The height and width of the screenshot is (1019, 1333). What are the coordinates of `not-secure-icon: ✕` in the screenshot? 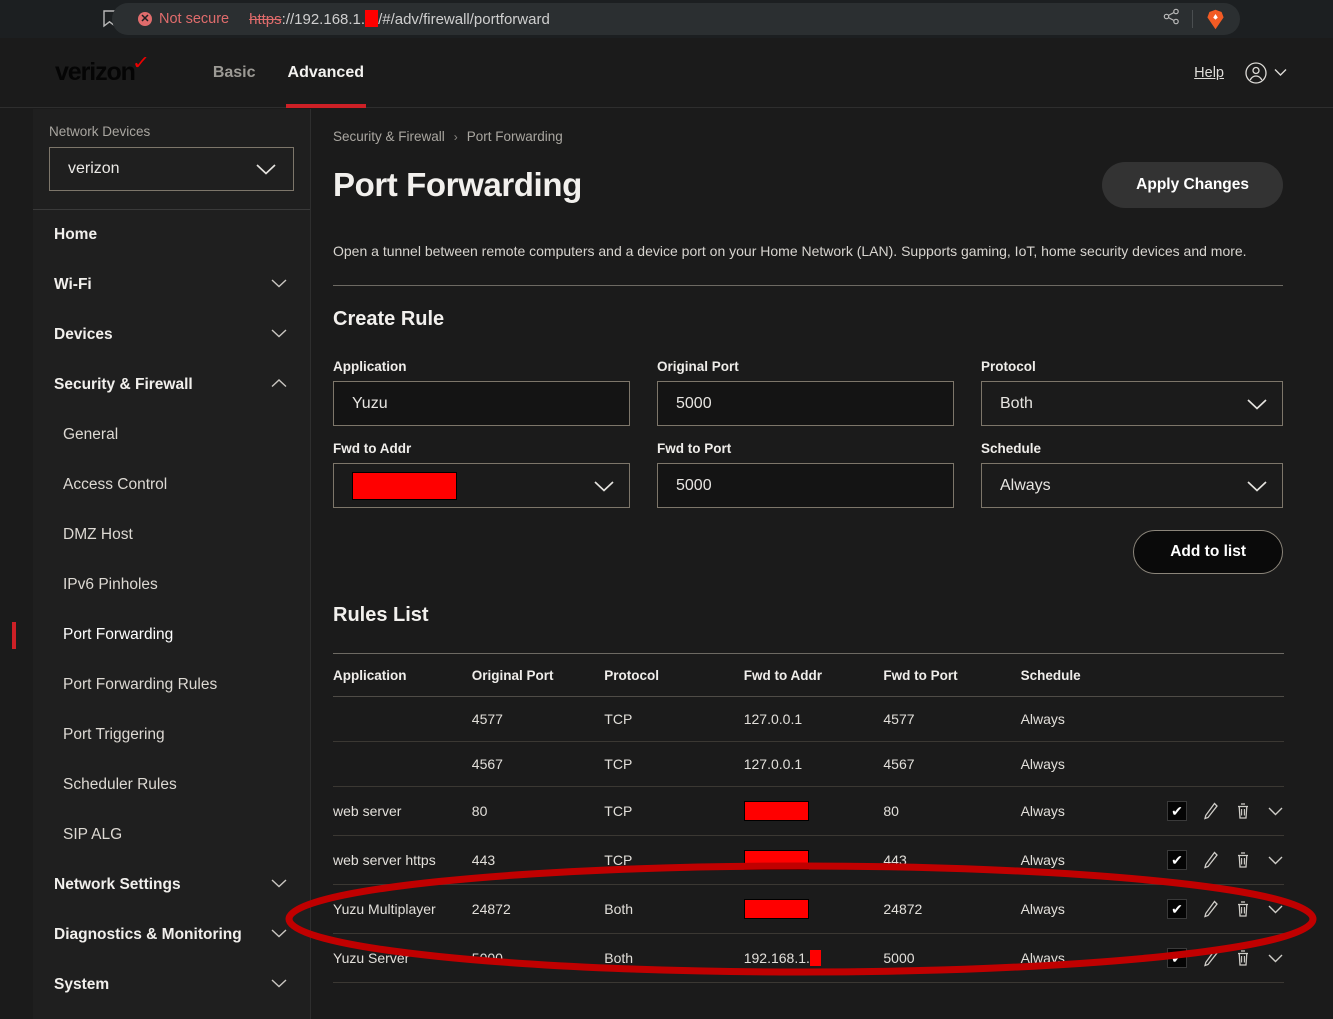 It's located at (145, 19).